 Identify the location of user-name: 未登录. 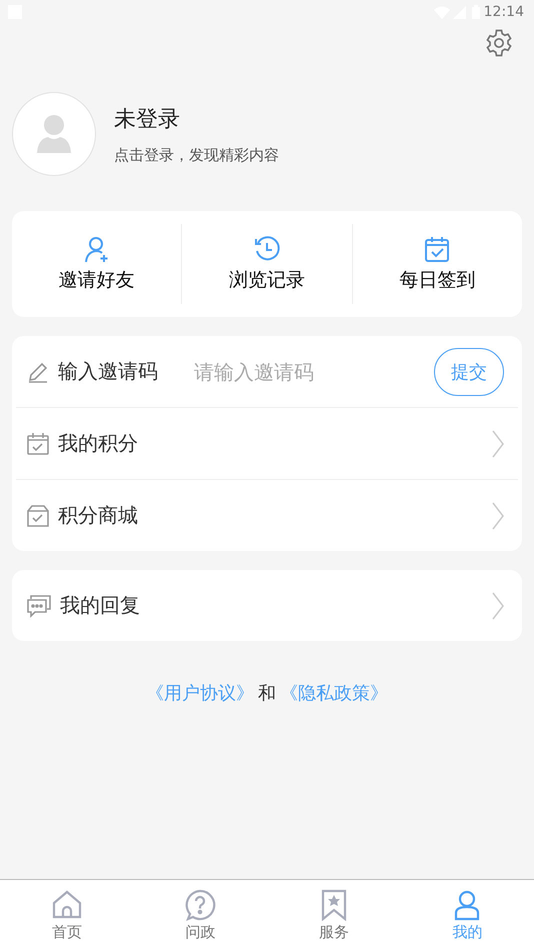
(196, 119).